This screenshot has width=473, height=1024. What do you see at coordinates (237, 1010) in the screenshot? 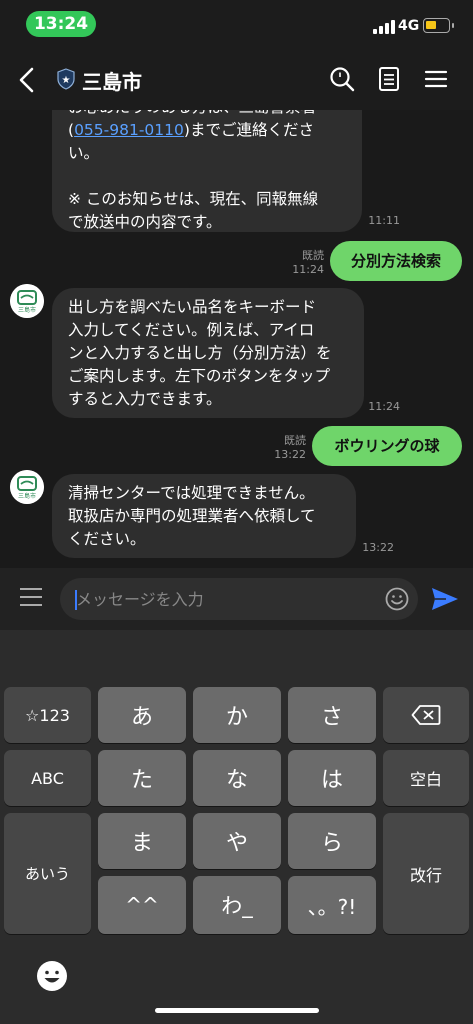
I see `home-indicator` at bounding box center [237, 1010].